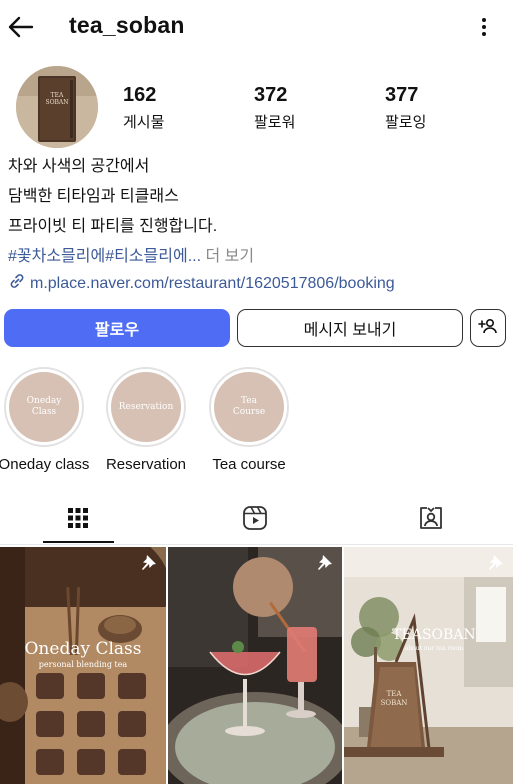  What do you see at coordinates (434, 648) in the screenshot?
I see `post-3-subtitle: about our tea room` at bounding box center [434, 648].